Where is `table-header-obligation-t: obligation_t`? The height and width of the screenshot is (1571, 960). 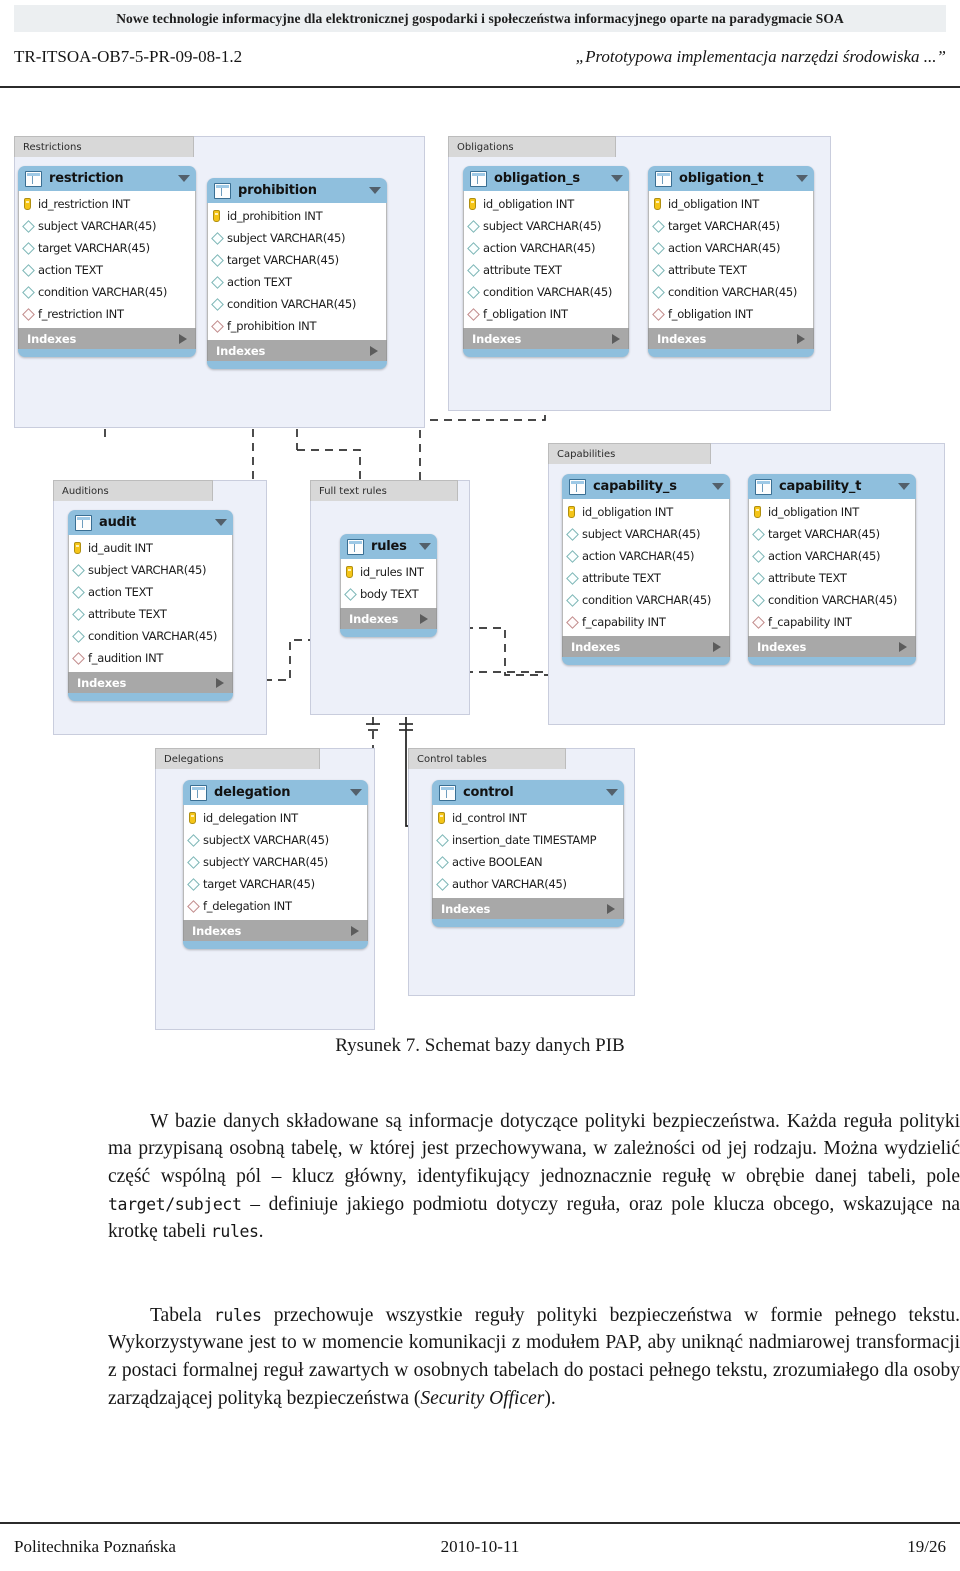
table-header-obligation-t: obligation_t is located at coordinates (731, 178).